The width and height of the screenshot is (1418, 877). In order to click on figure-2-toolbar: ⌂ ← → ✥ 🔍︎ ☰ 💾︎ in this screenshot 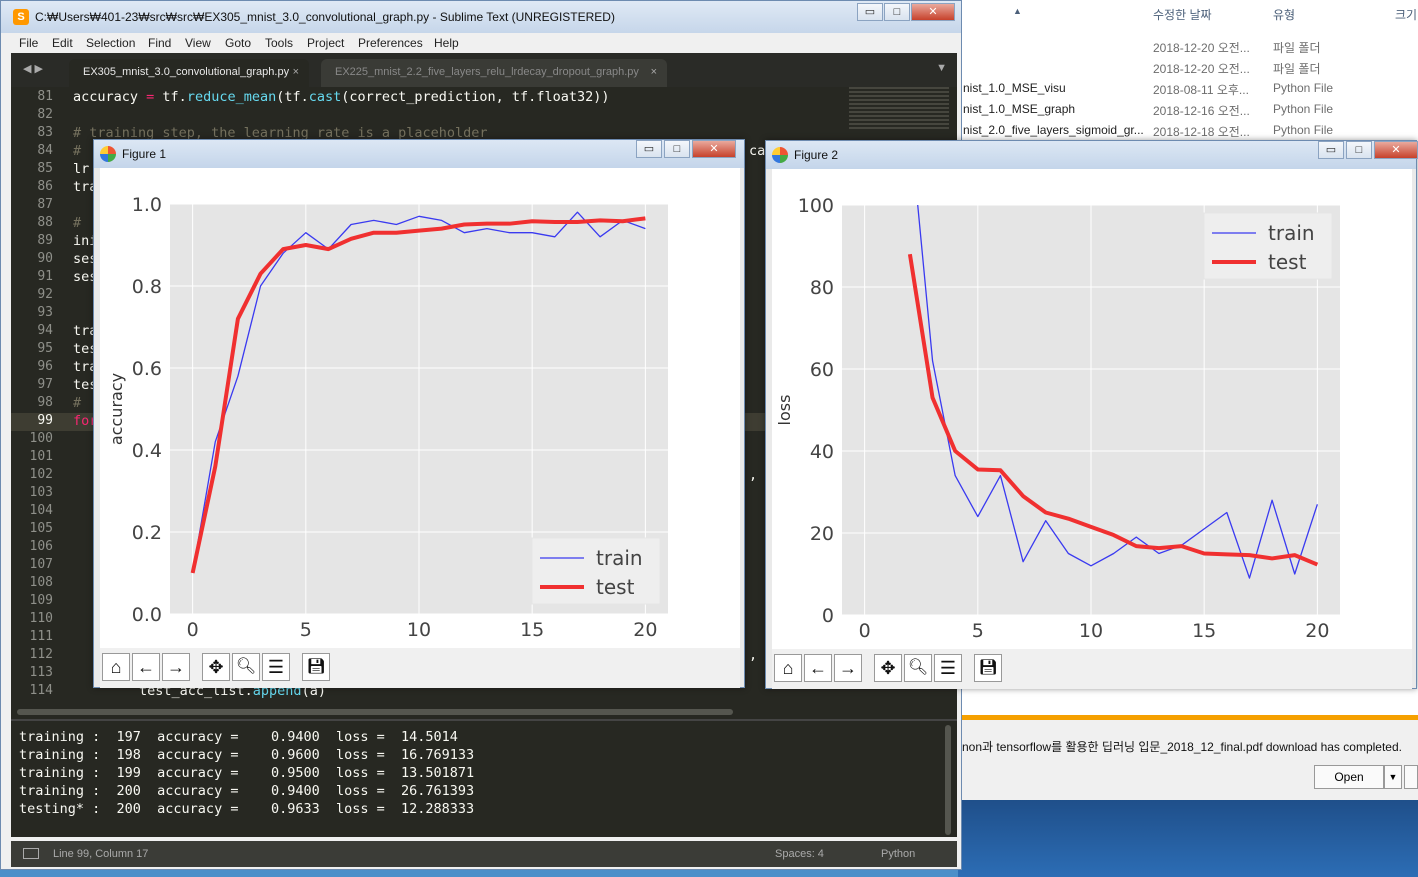, I will do `click(1092, 669)`.